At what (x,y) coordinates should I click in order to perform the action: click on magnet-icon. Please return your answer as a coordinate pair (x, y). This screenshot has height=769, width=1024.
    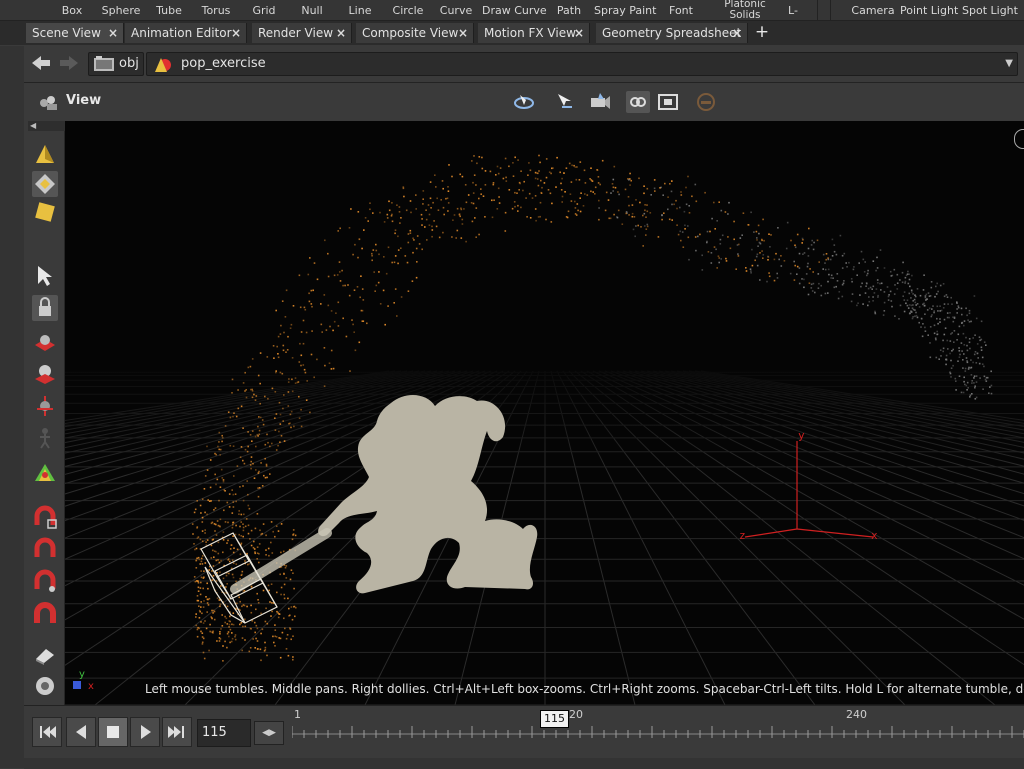
    Looking at the image, I should click on (45, 518).